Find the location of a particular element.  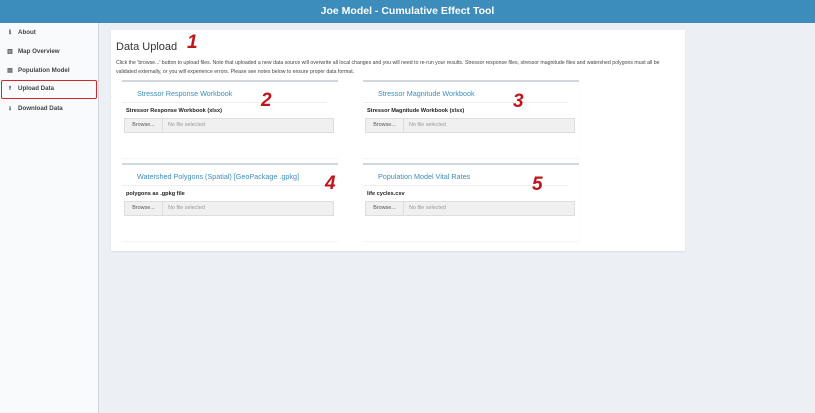

upload-icon: ⭱ is located at coordinates (10, 89).